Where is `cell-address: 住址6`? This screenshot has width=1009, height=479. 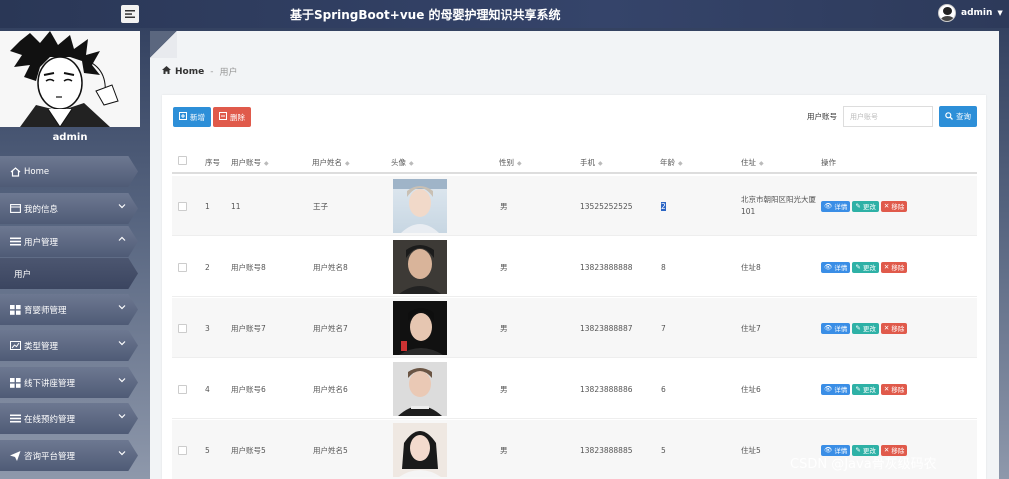 cell-address: 住址6 is located at coordinates (751, 389).